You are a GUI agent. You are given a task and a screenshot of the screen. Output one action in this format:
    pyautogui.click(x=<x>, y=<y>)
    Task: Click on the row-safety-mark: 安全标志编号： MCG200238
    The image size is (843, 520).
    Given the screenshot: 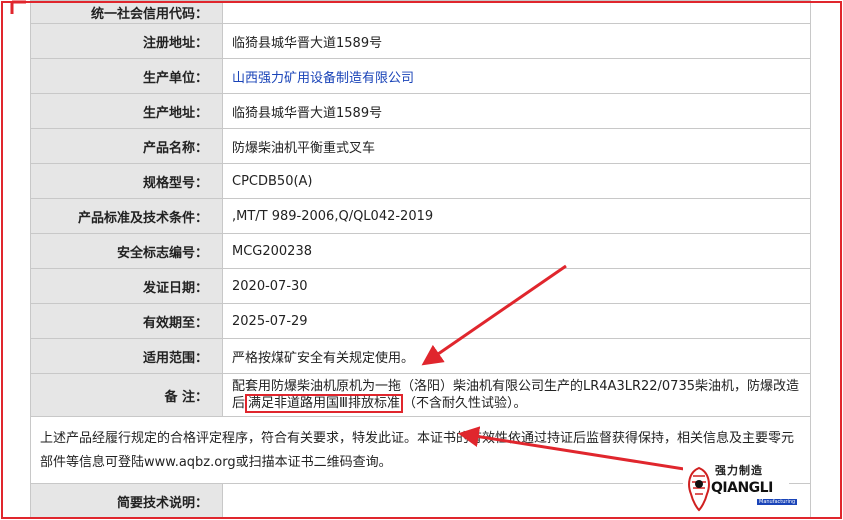 What is the action you would take?
    pyautogui.click(x=420, y=251)
    